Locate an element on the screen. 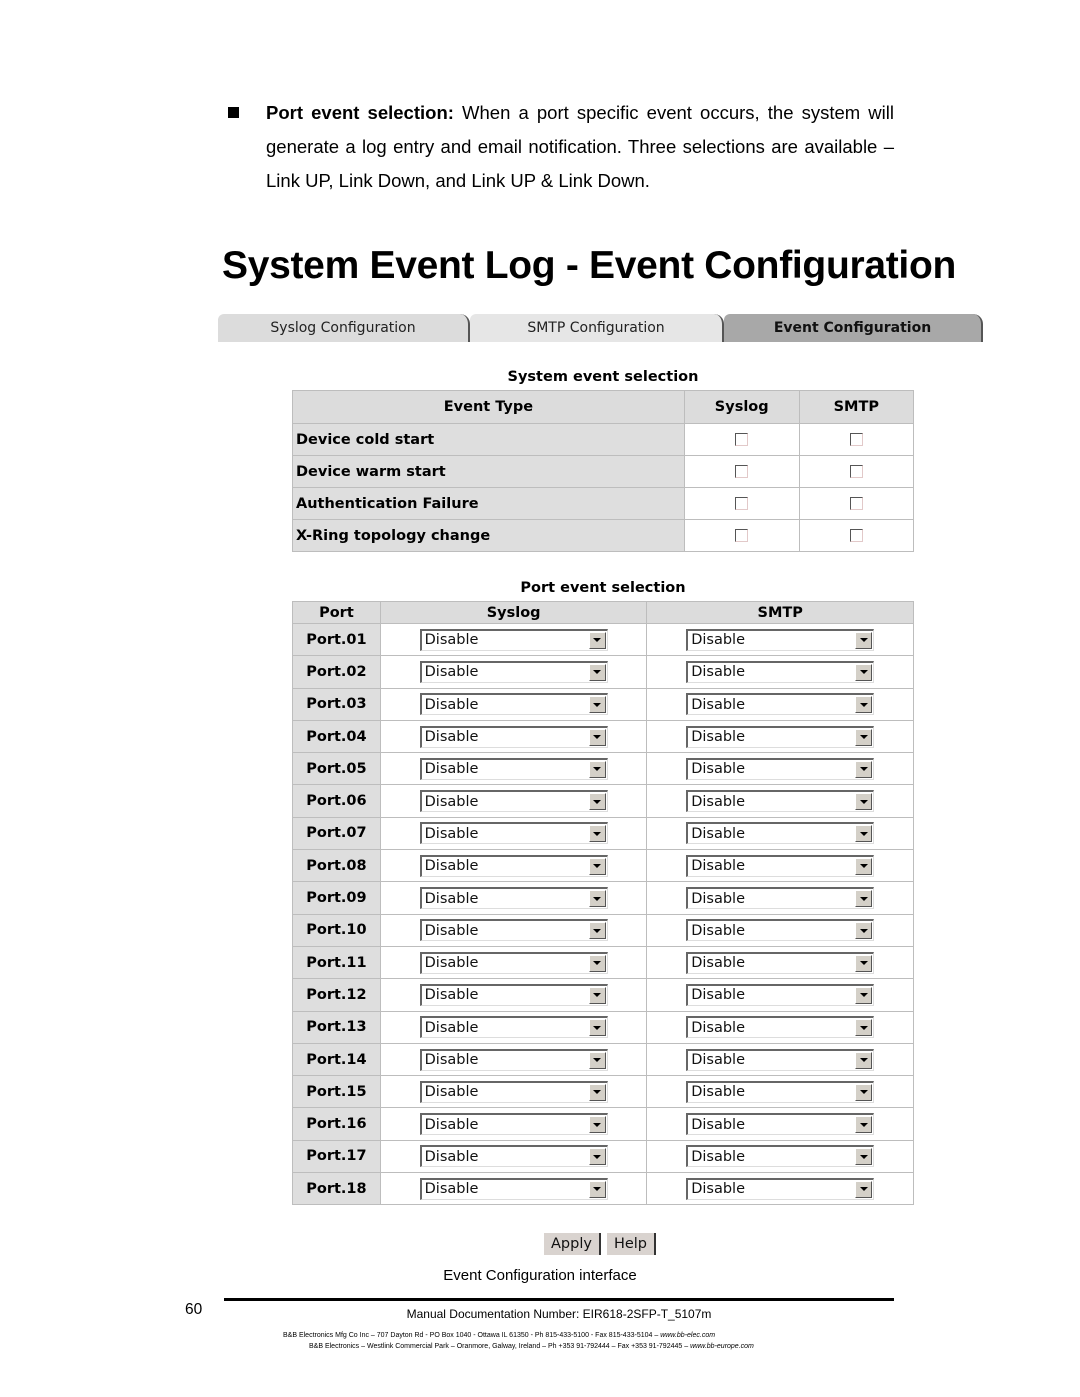  apply-button: Apply is located at coordinates (572, 1244).